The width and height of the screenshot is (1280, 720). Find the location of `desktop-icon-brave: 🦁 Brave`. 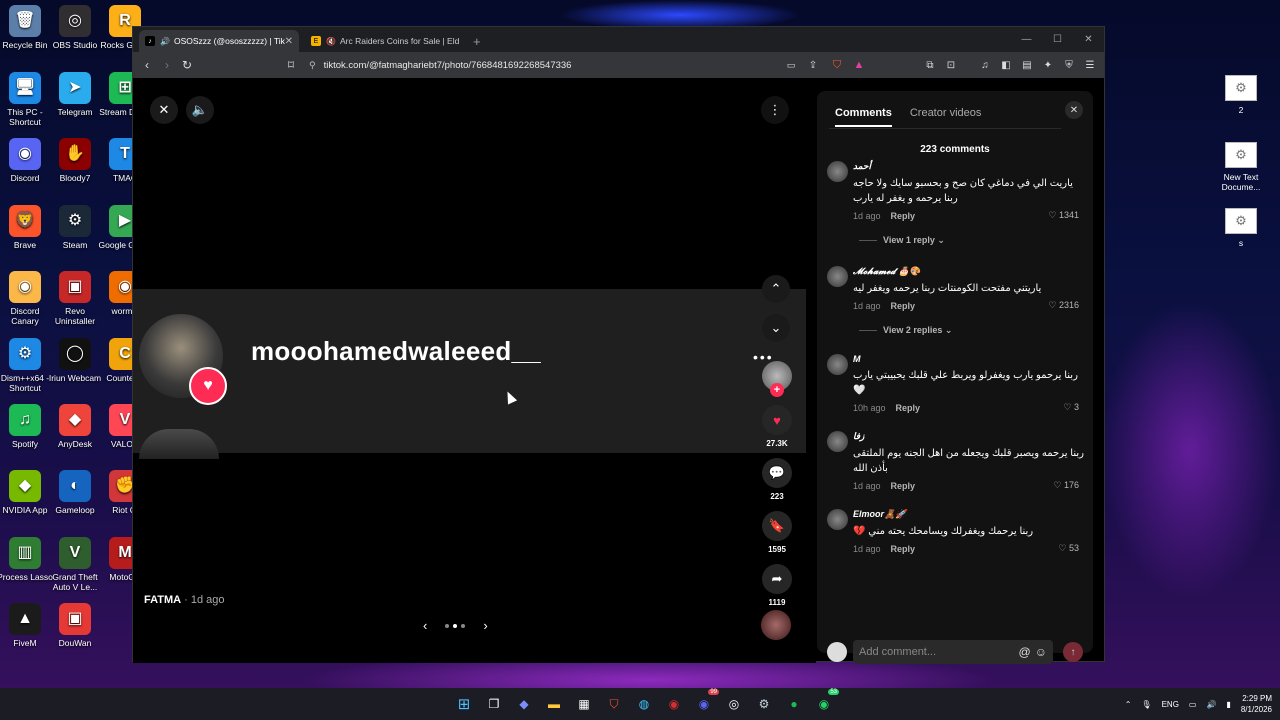

desktop-icon-brave: 🦁 Brave is located at coordinates (26, 227).